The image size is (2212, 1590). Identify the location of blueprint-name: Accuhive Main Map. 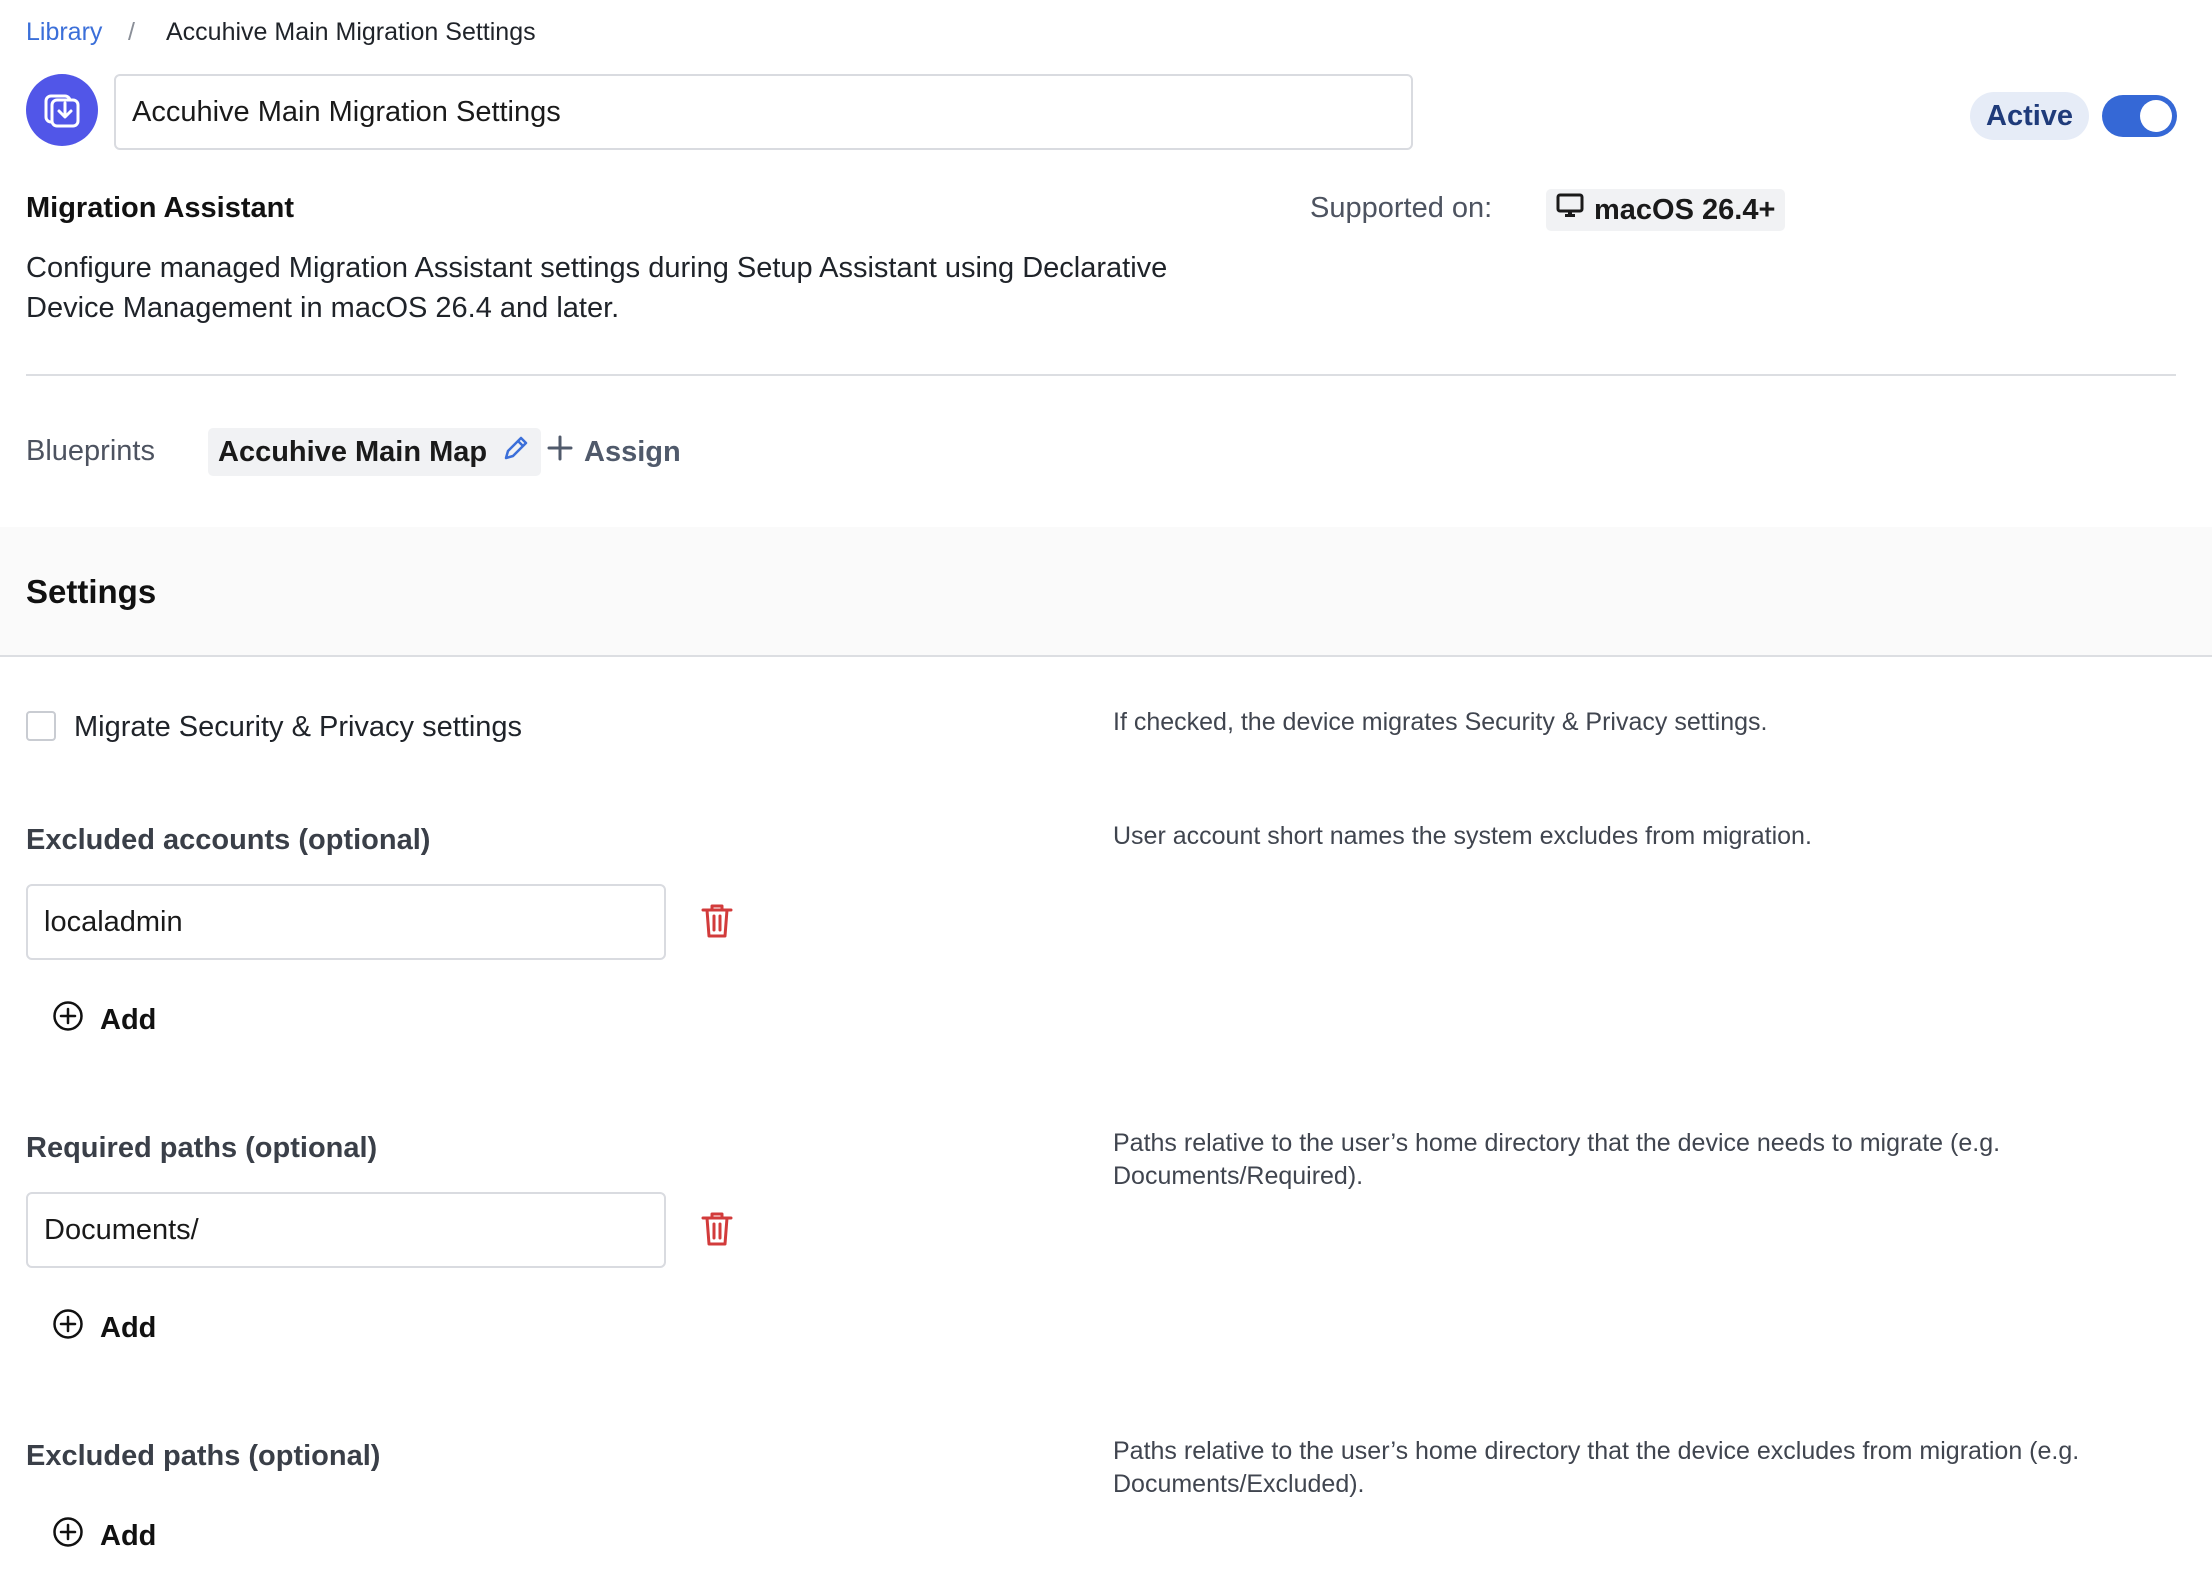
(353, 451).